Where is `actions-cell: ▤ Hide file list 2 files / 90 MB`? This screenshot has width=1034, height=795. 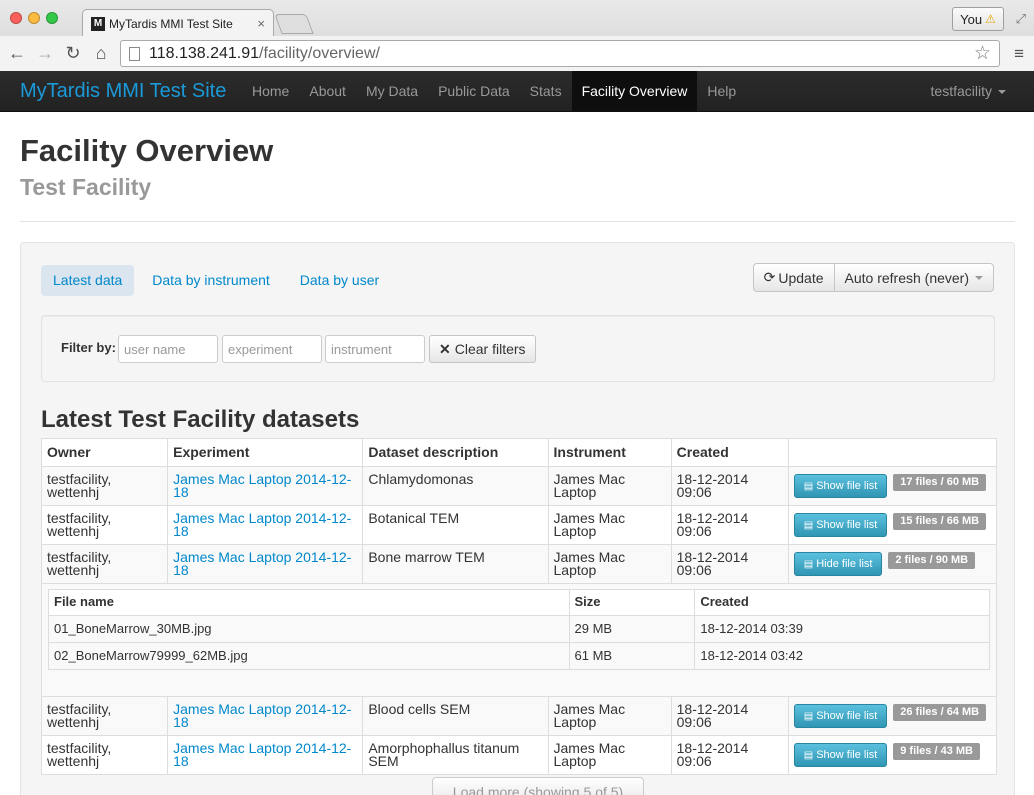 actions-cell: ▤ Hide file list 2 files / 90 MB is located at coordinates (892, 564).